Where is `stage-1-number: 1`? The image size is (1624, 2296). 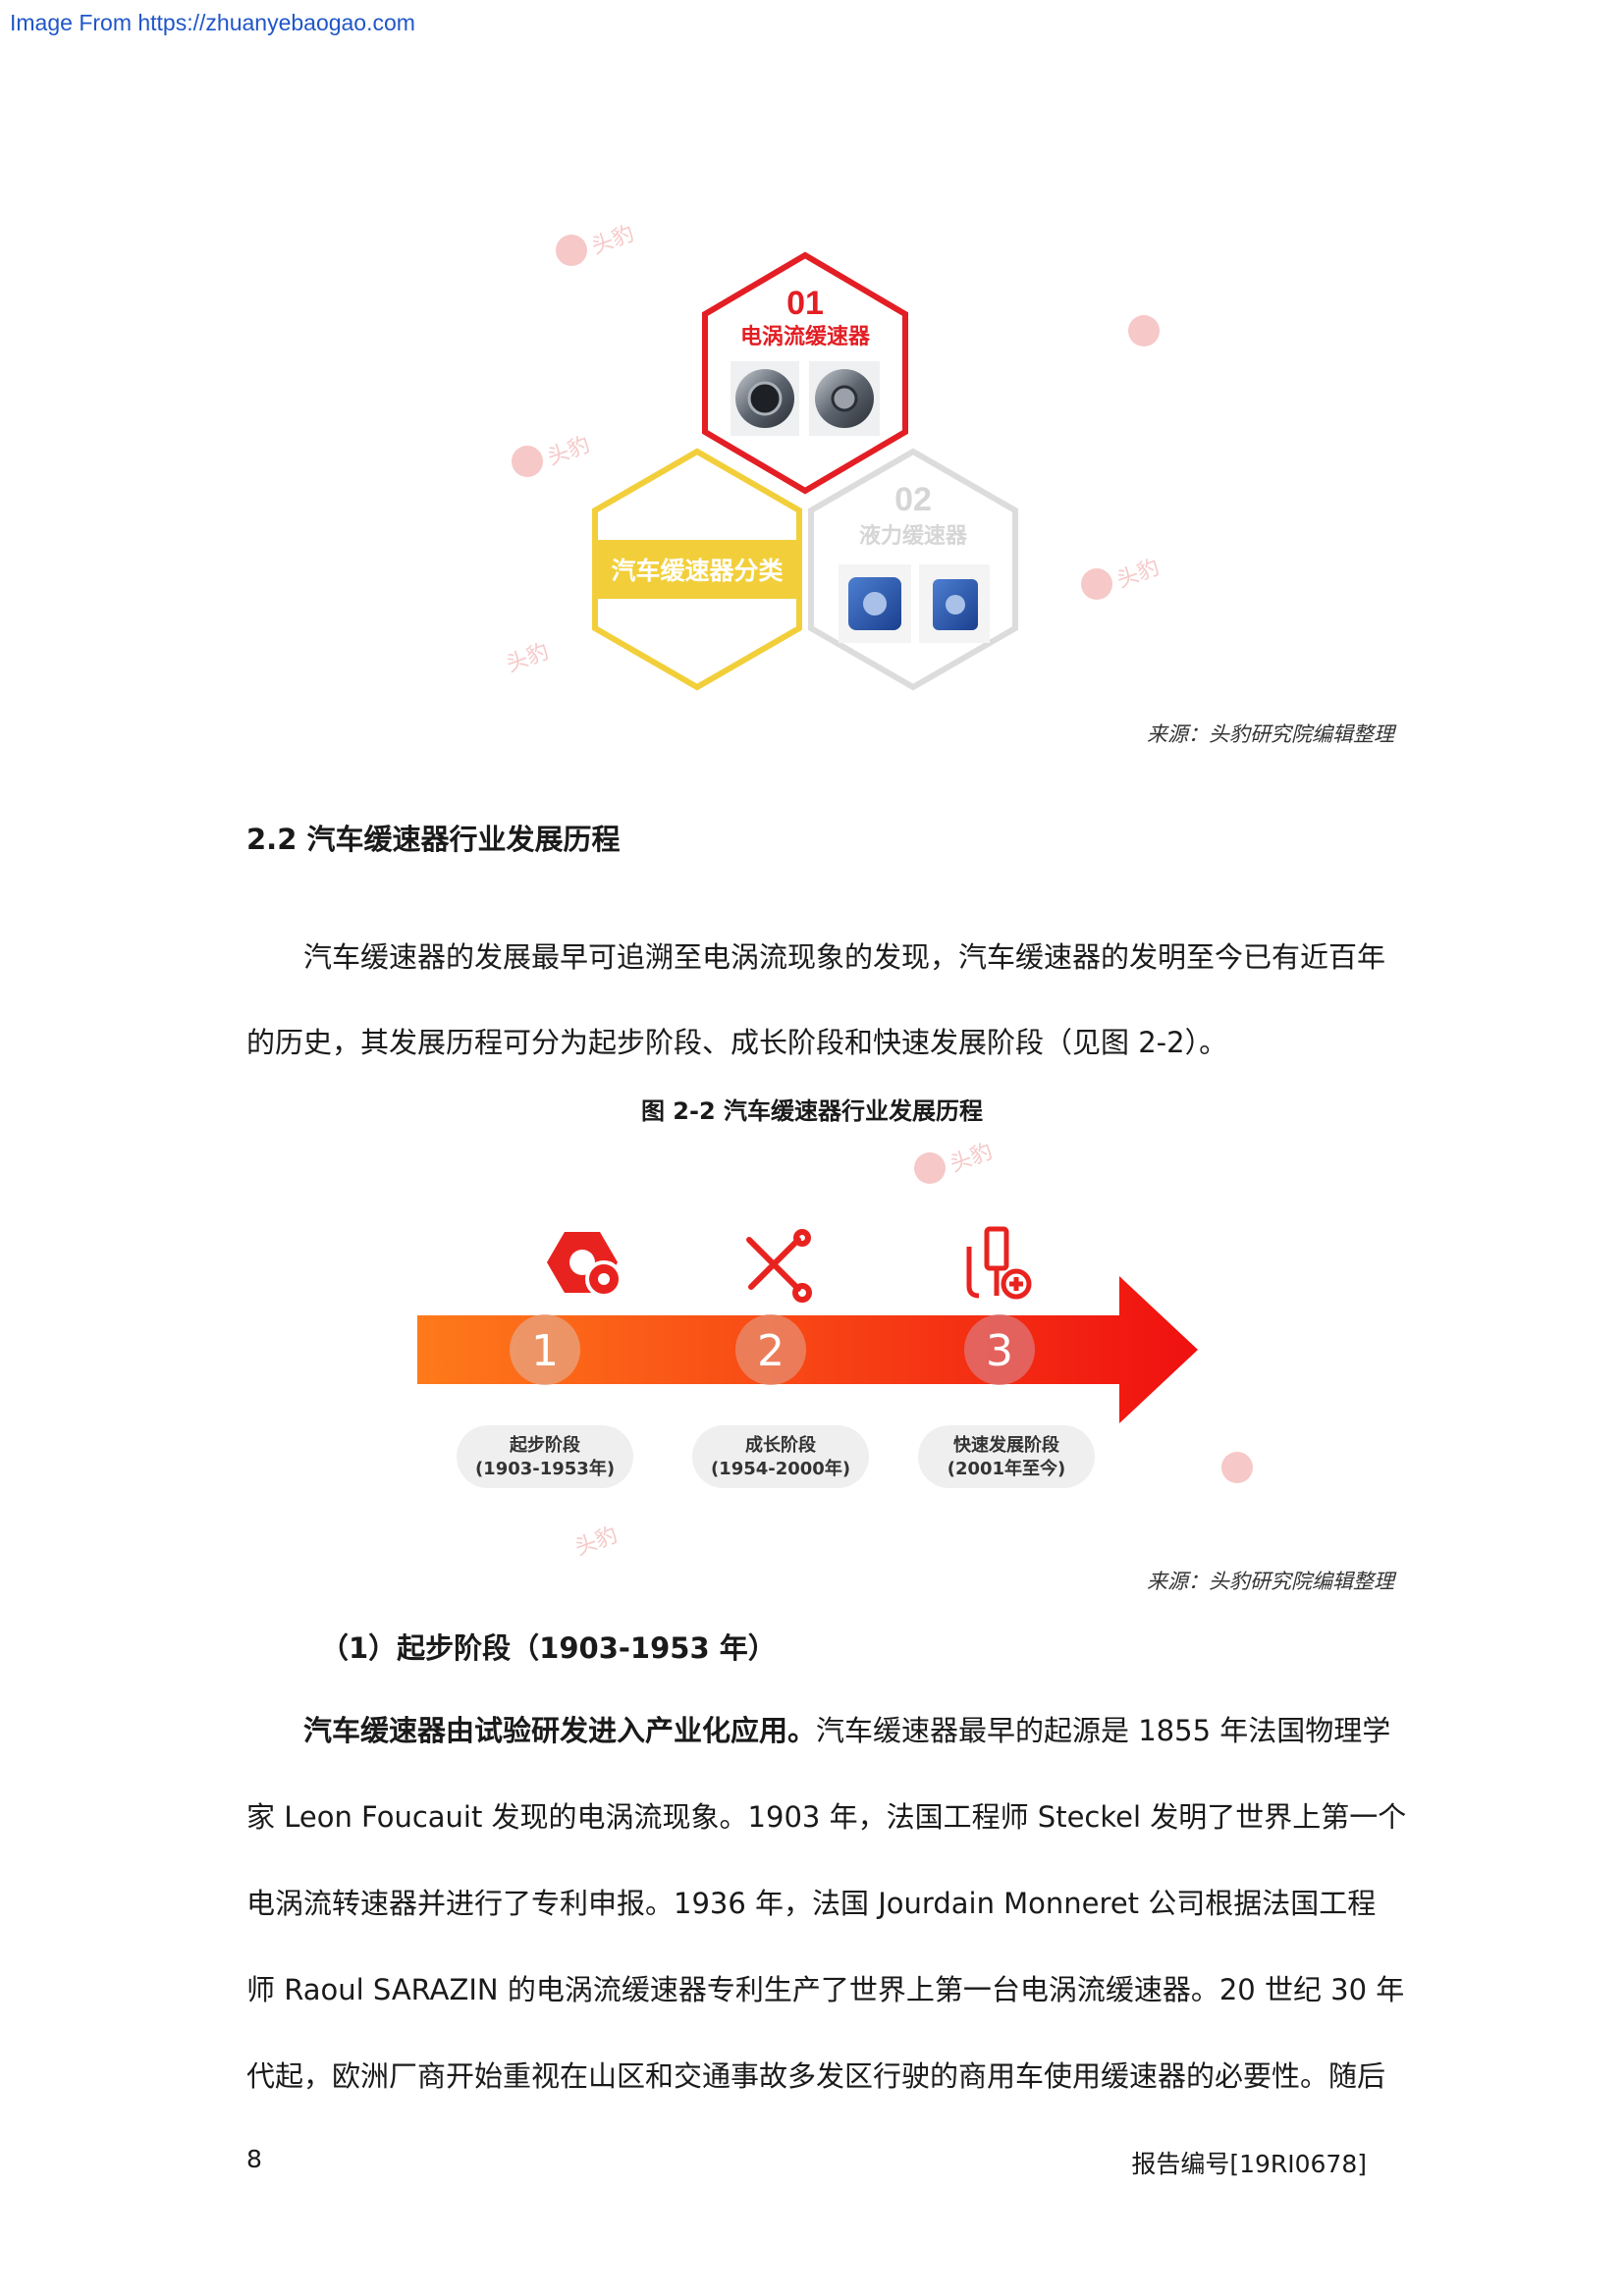
stage-1-number: 1 is located at coordinates (545, 1351).